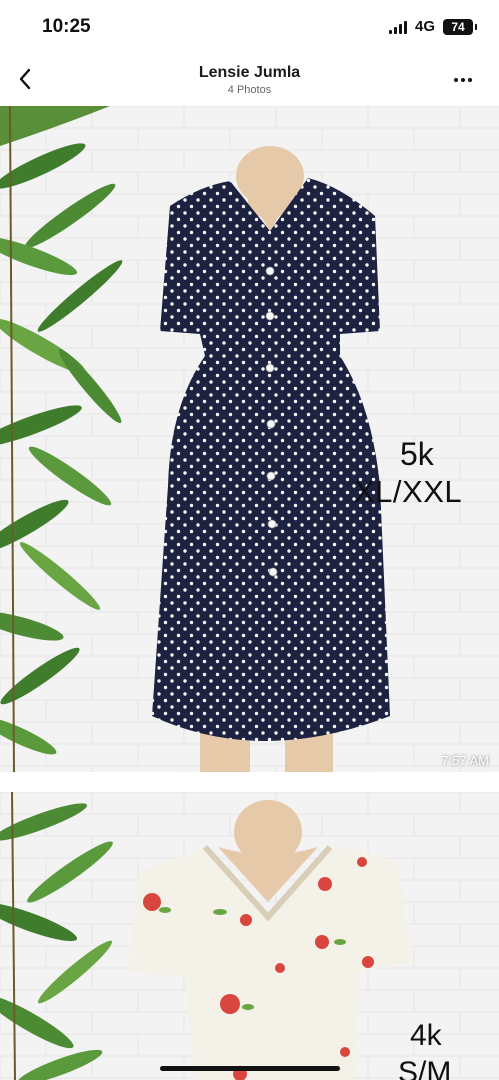 This screenshot has height=1080, width=499. What do you see at coordinates (249, 27) in the screenshot?
I see `status-bar: 10:25 4G 74` at bounding box center [249, 27].